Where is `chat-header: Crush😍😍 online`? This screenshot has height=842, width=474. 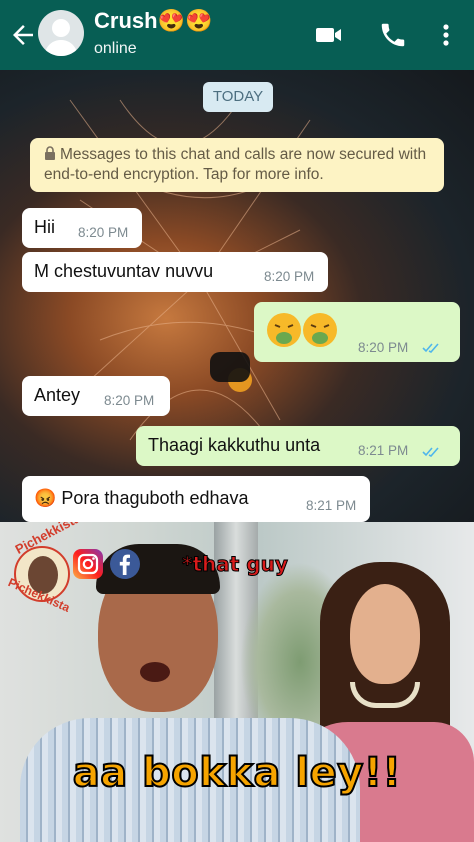 chat-header: Crush😍😍 online is located at coordinates (237, 35).